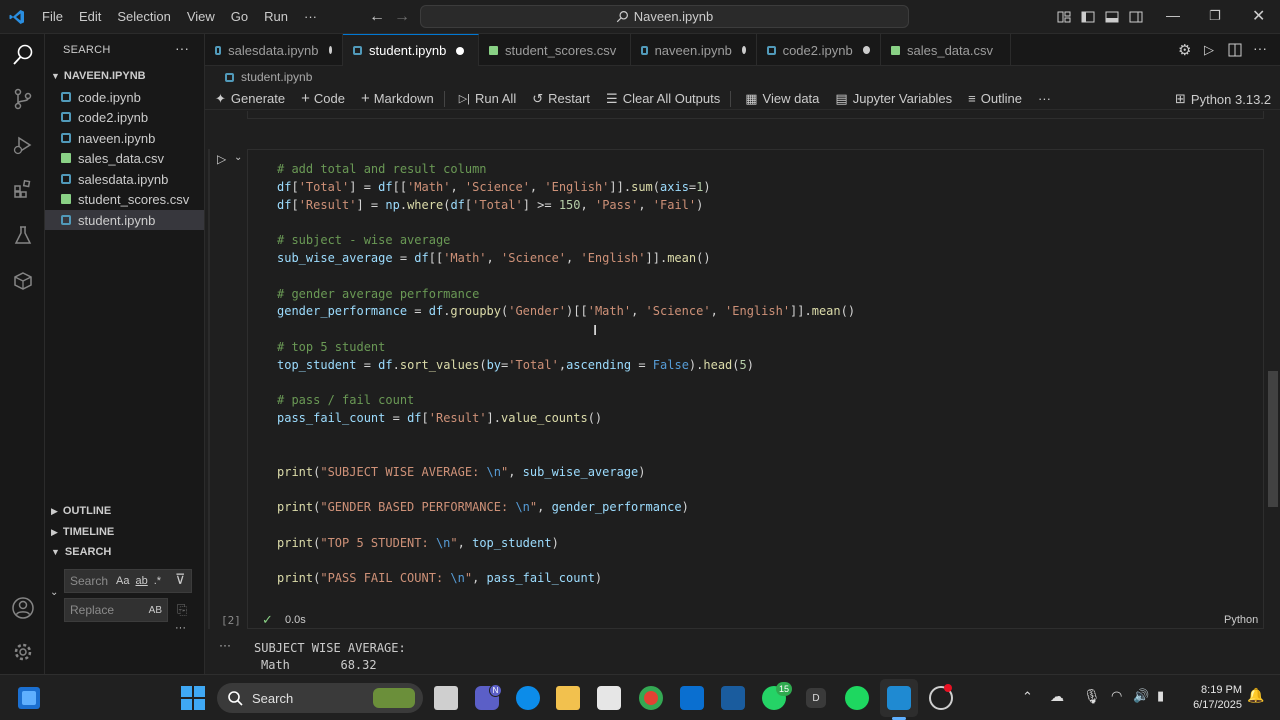 The image size is (1280, 720). Describe the element at coordinates (893, 99) in the screenshot. I see `jupyter-variables-button: ▤ Jupyter Variables` at that location.